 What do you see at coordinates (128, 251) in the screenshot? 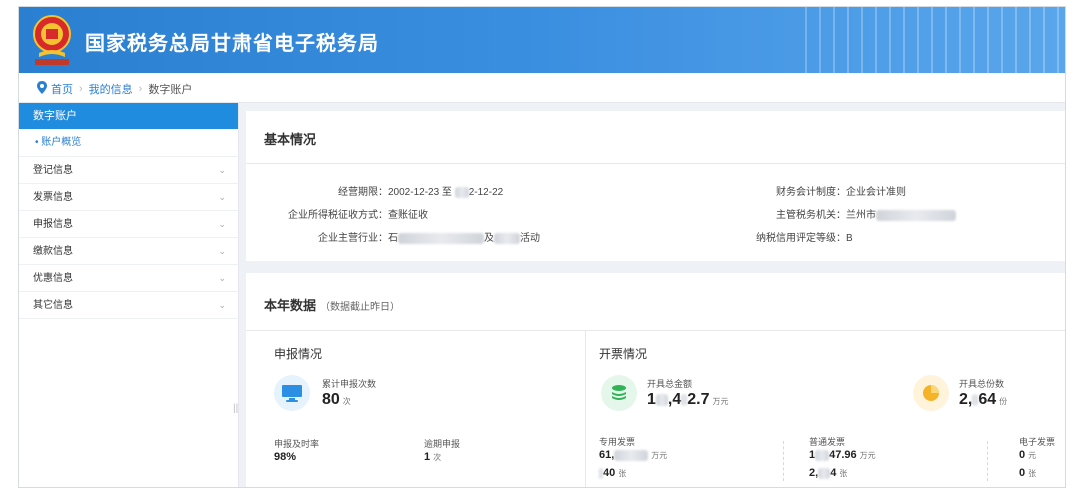
I see `sidebar-item-payment: 缴款信息 ⌄` at bounding box center [128, 251].